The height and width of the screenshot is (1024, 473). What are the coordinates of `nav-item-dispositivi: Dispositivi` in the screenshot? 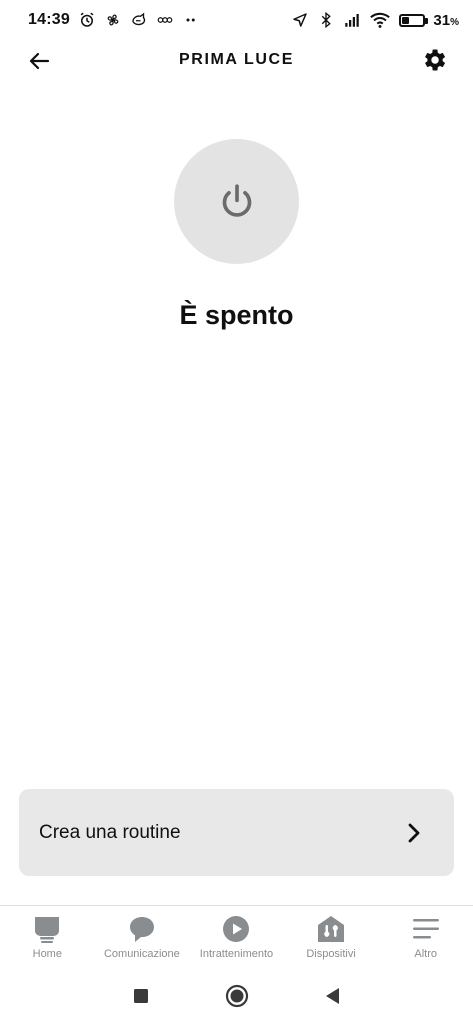 It's located at (331, 933).